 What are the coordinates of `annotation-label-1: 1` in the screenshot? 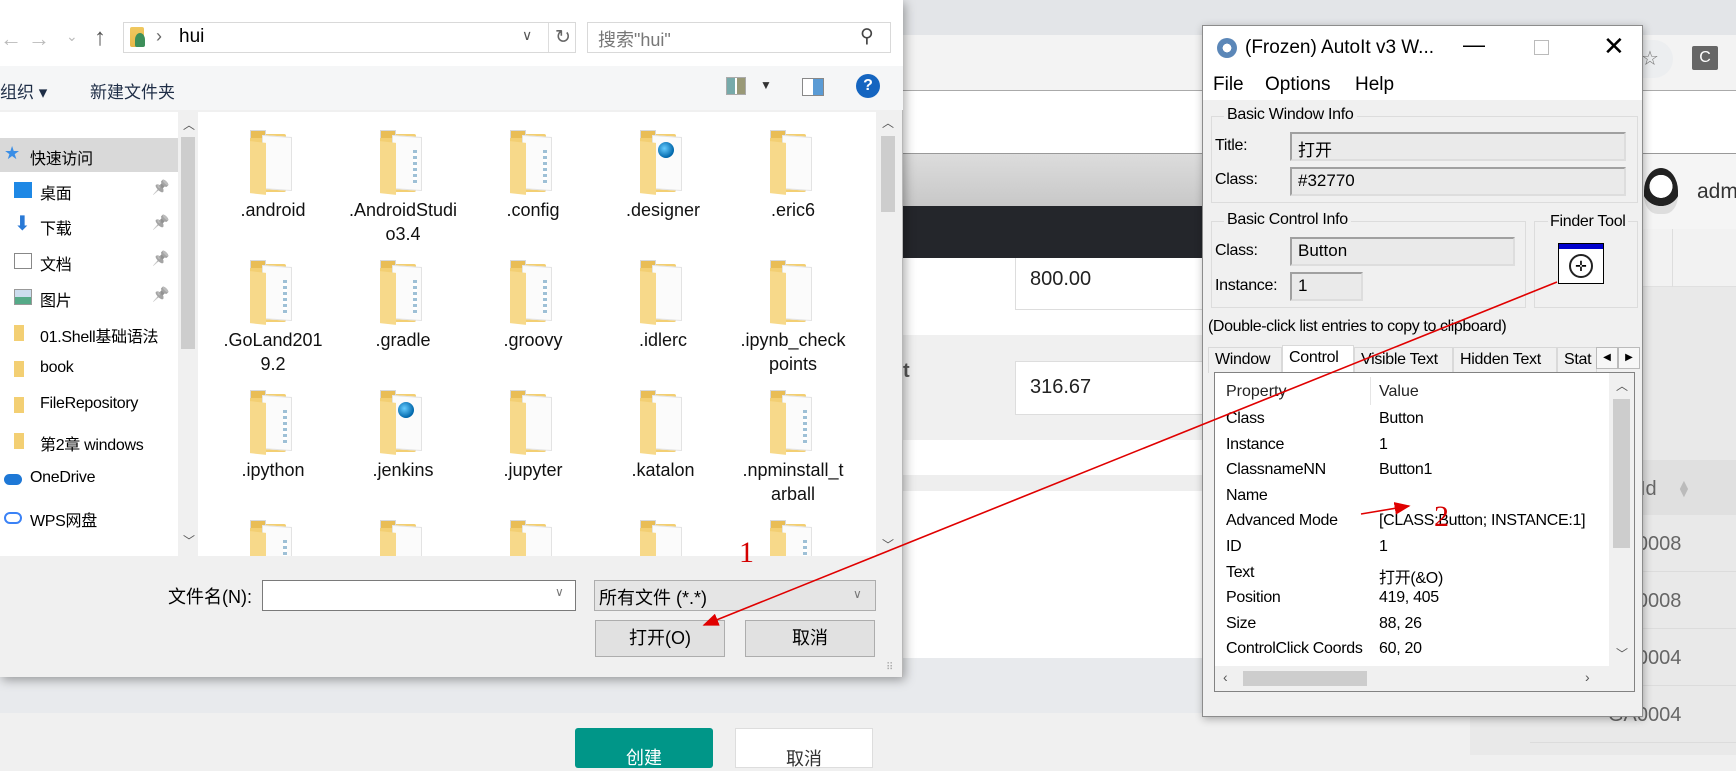 It's located at (746, 552).